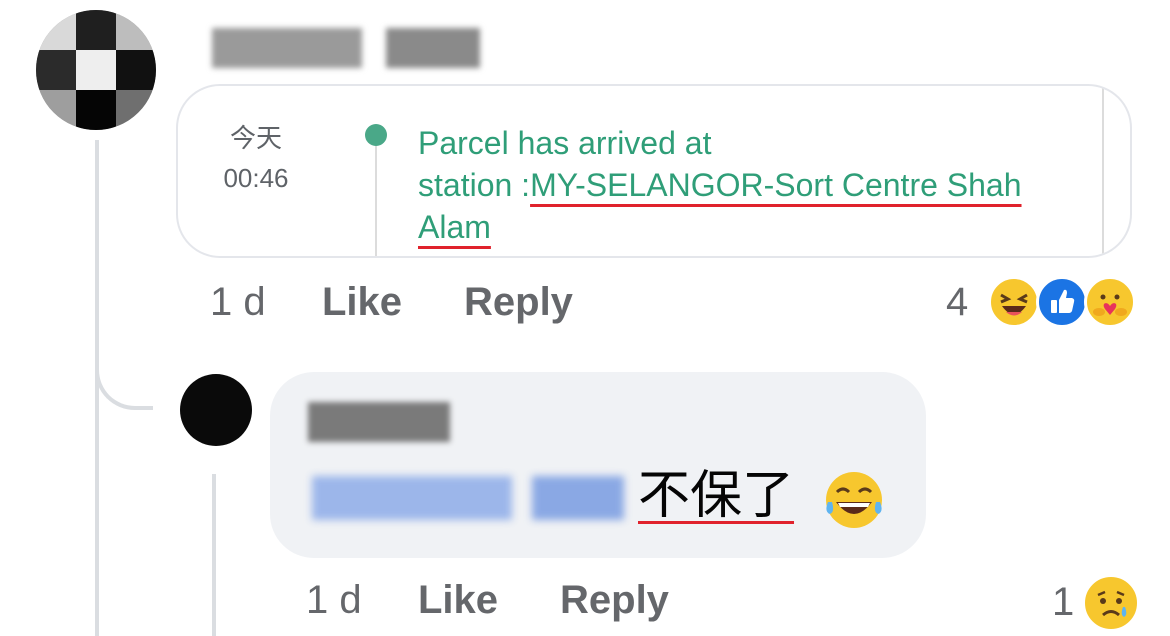 This screenshot has width=1170, height=636. What do you see at coordinates (565, 143) in the screenshot?
I see `status-line1: Parcel has arrived at` at bounding box center [565, 143].